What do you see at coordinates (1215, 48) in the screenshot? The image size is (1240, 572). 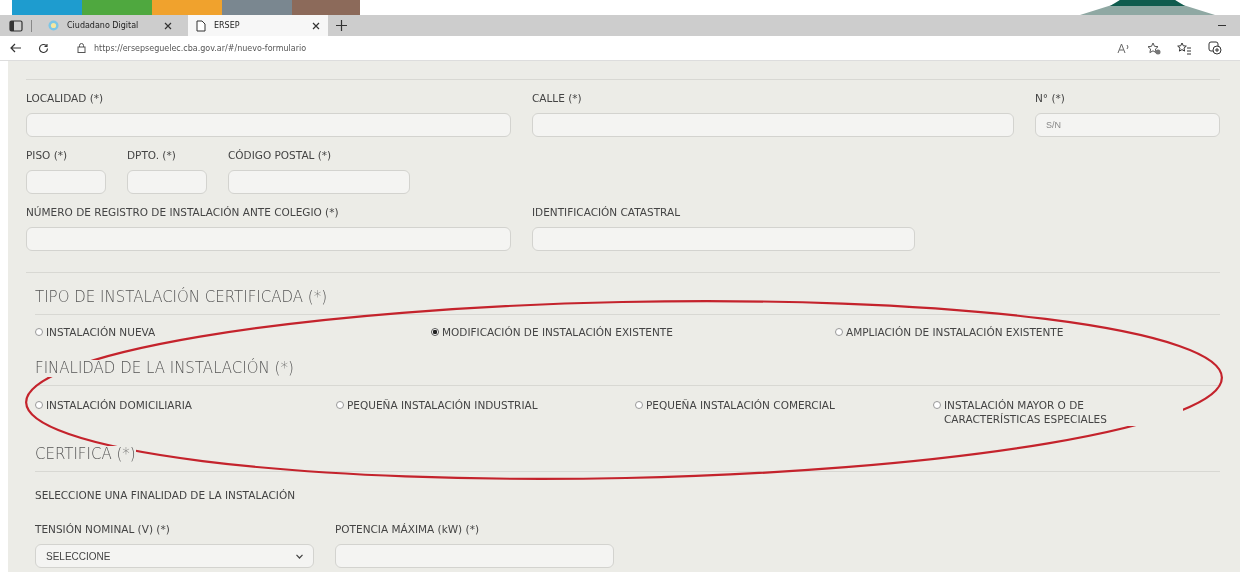 I see `collections-icon` at bounding box center [1215, 48].